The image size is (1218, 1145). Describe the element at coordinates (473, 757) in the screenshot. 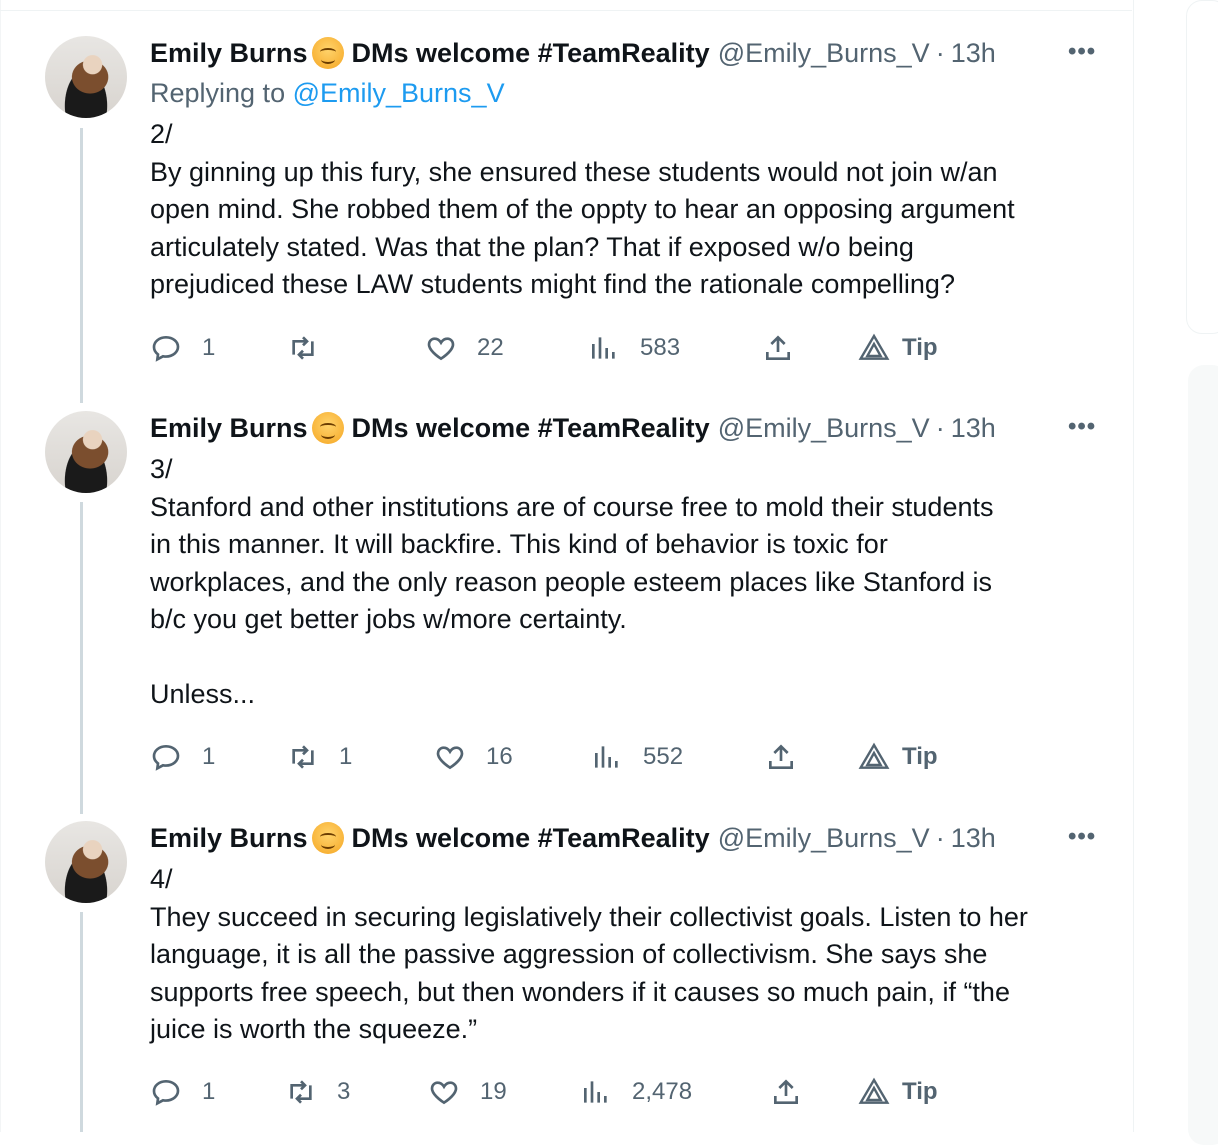

I see `like-button: 16` at that location.